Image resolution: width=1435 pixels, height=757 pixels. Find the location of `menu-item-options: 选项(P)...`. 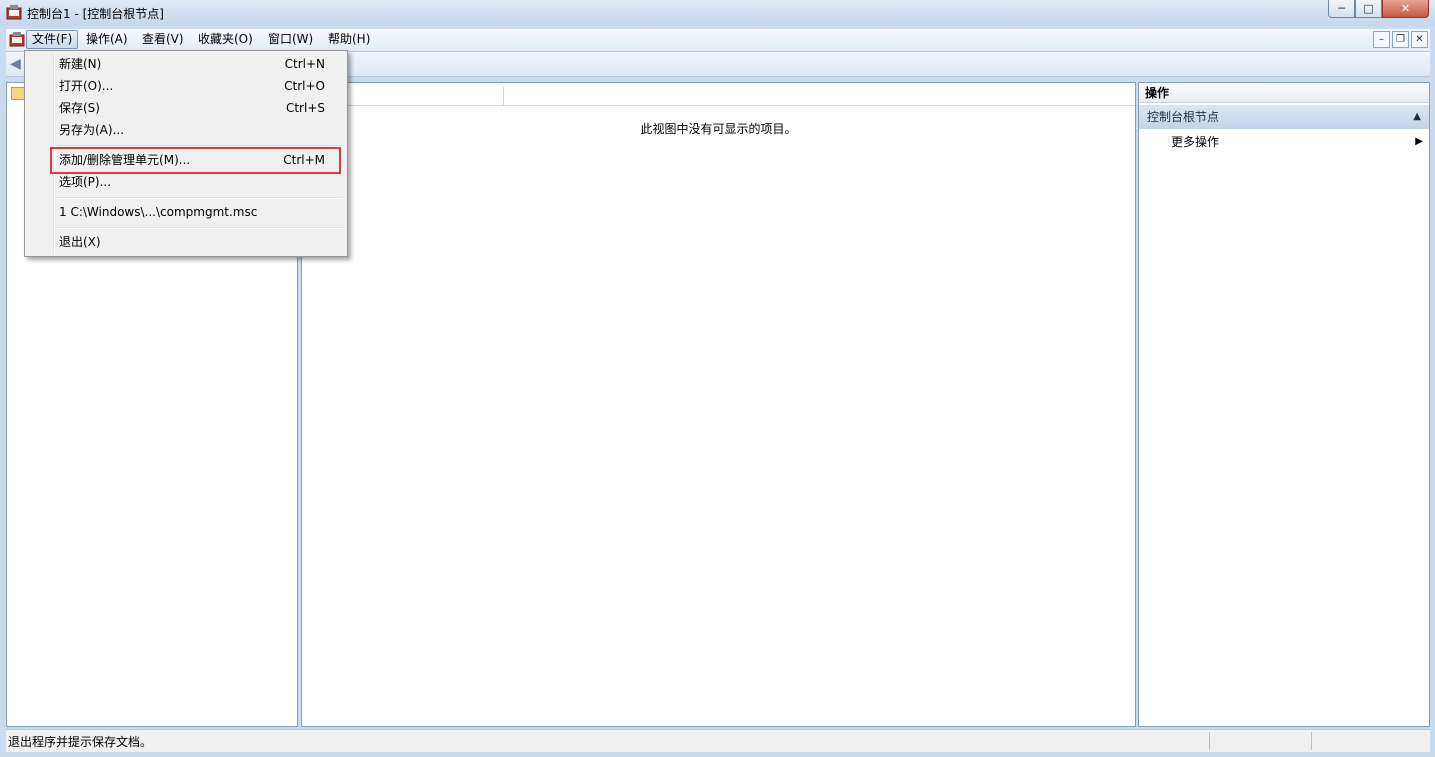

menu-item-options: 选项(P)... is located at coordinates (186, 182).